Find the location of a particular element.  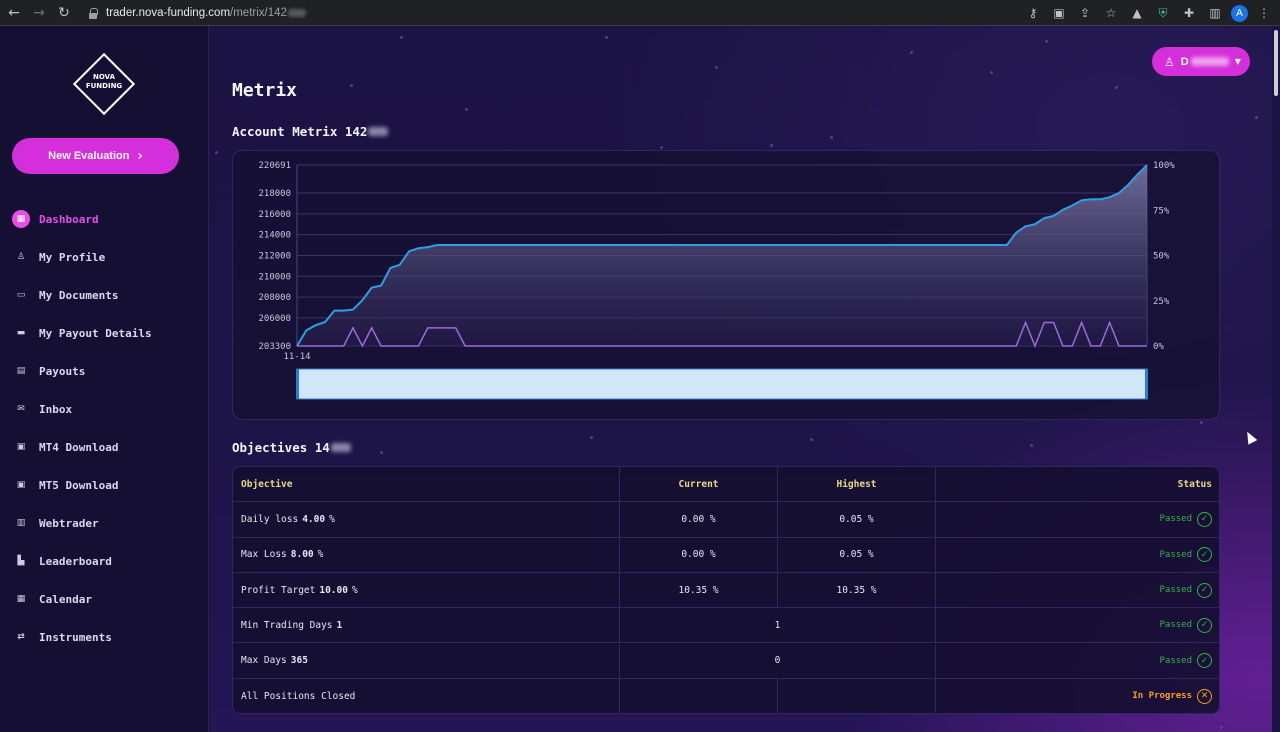

highest-value: 10.35 % is located at coordinates (856, 590).